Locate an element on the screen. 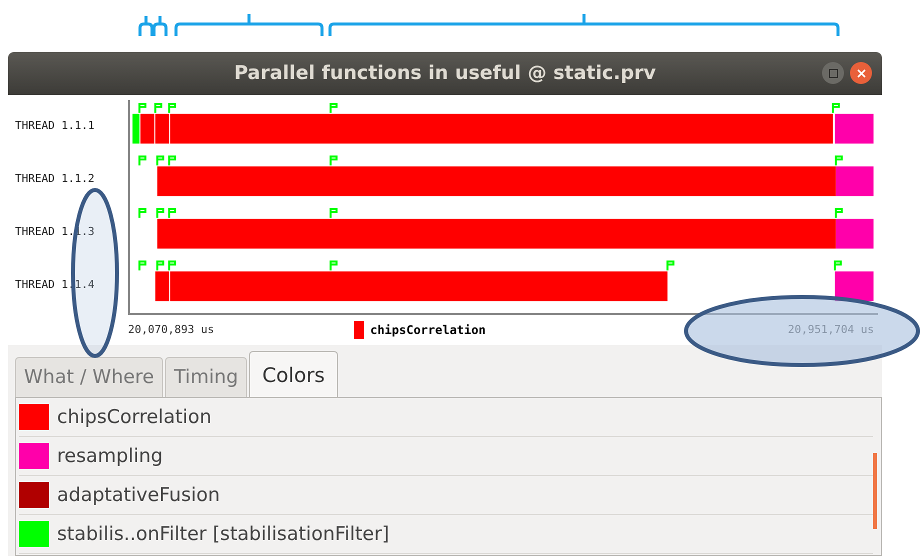 This screenshot has width=921, height=558. close-button is located at coordinates (861, 73).